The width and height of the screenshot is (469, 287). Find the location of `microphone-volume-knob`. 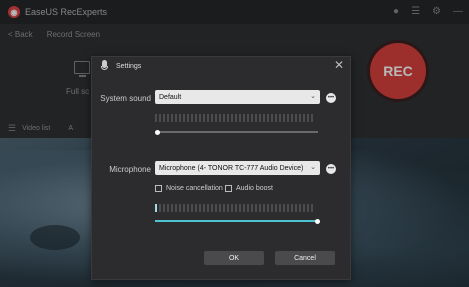

microphone-volume-knob is located at coordinates (317, 221).